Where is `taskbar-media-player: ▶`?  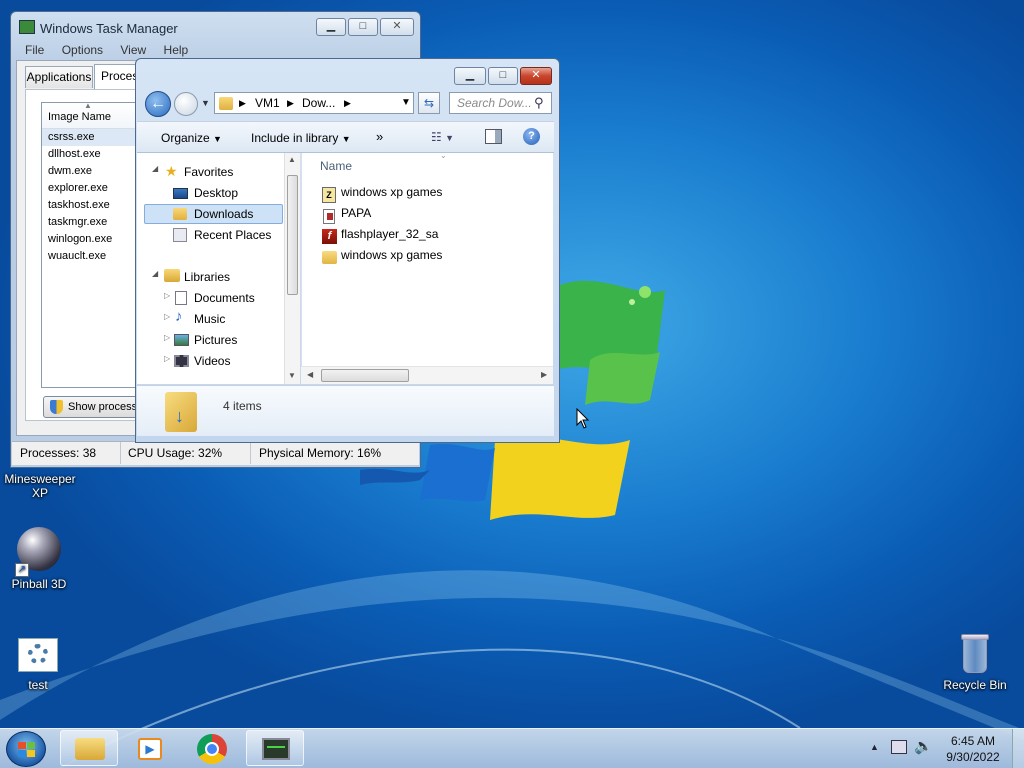 taskbar-media-player: ▶ is located at coordinates (151, 748).